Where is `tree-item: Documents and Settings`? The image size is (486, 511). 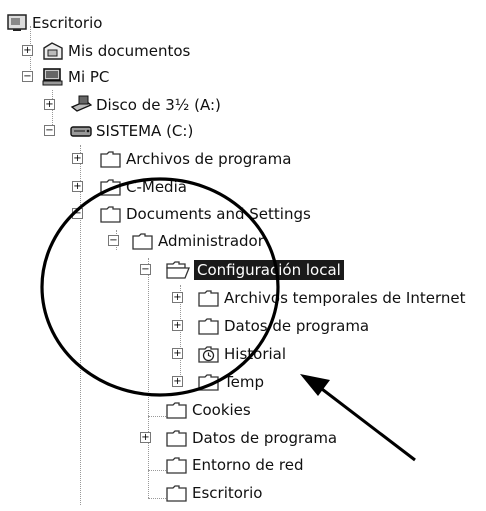 tree-item: Documents and Settings is located at coordinates (205, 214).